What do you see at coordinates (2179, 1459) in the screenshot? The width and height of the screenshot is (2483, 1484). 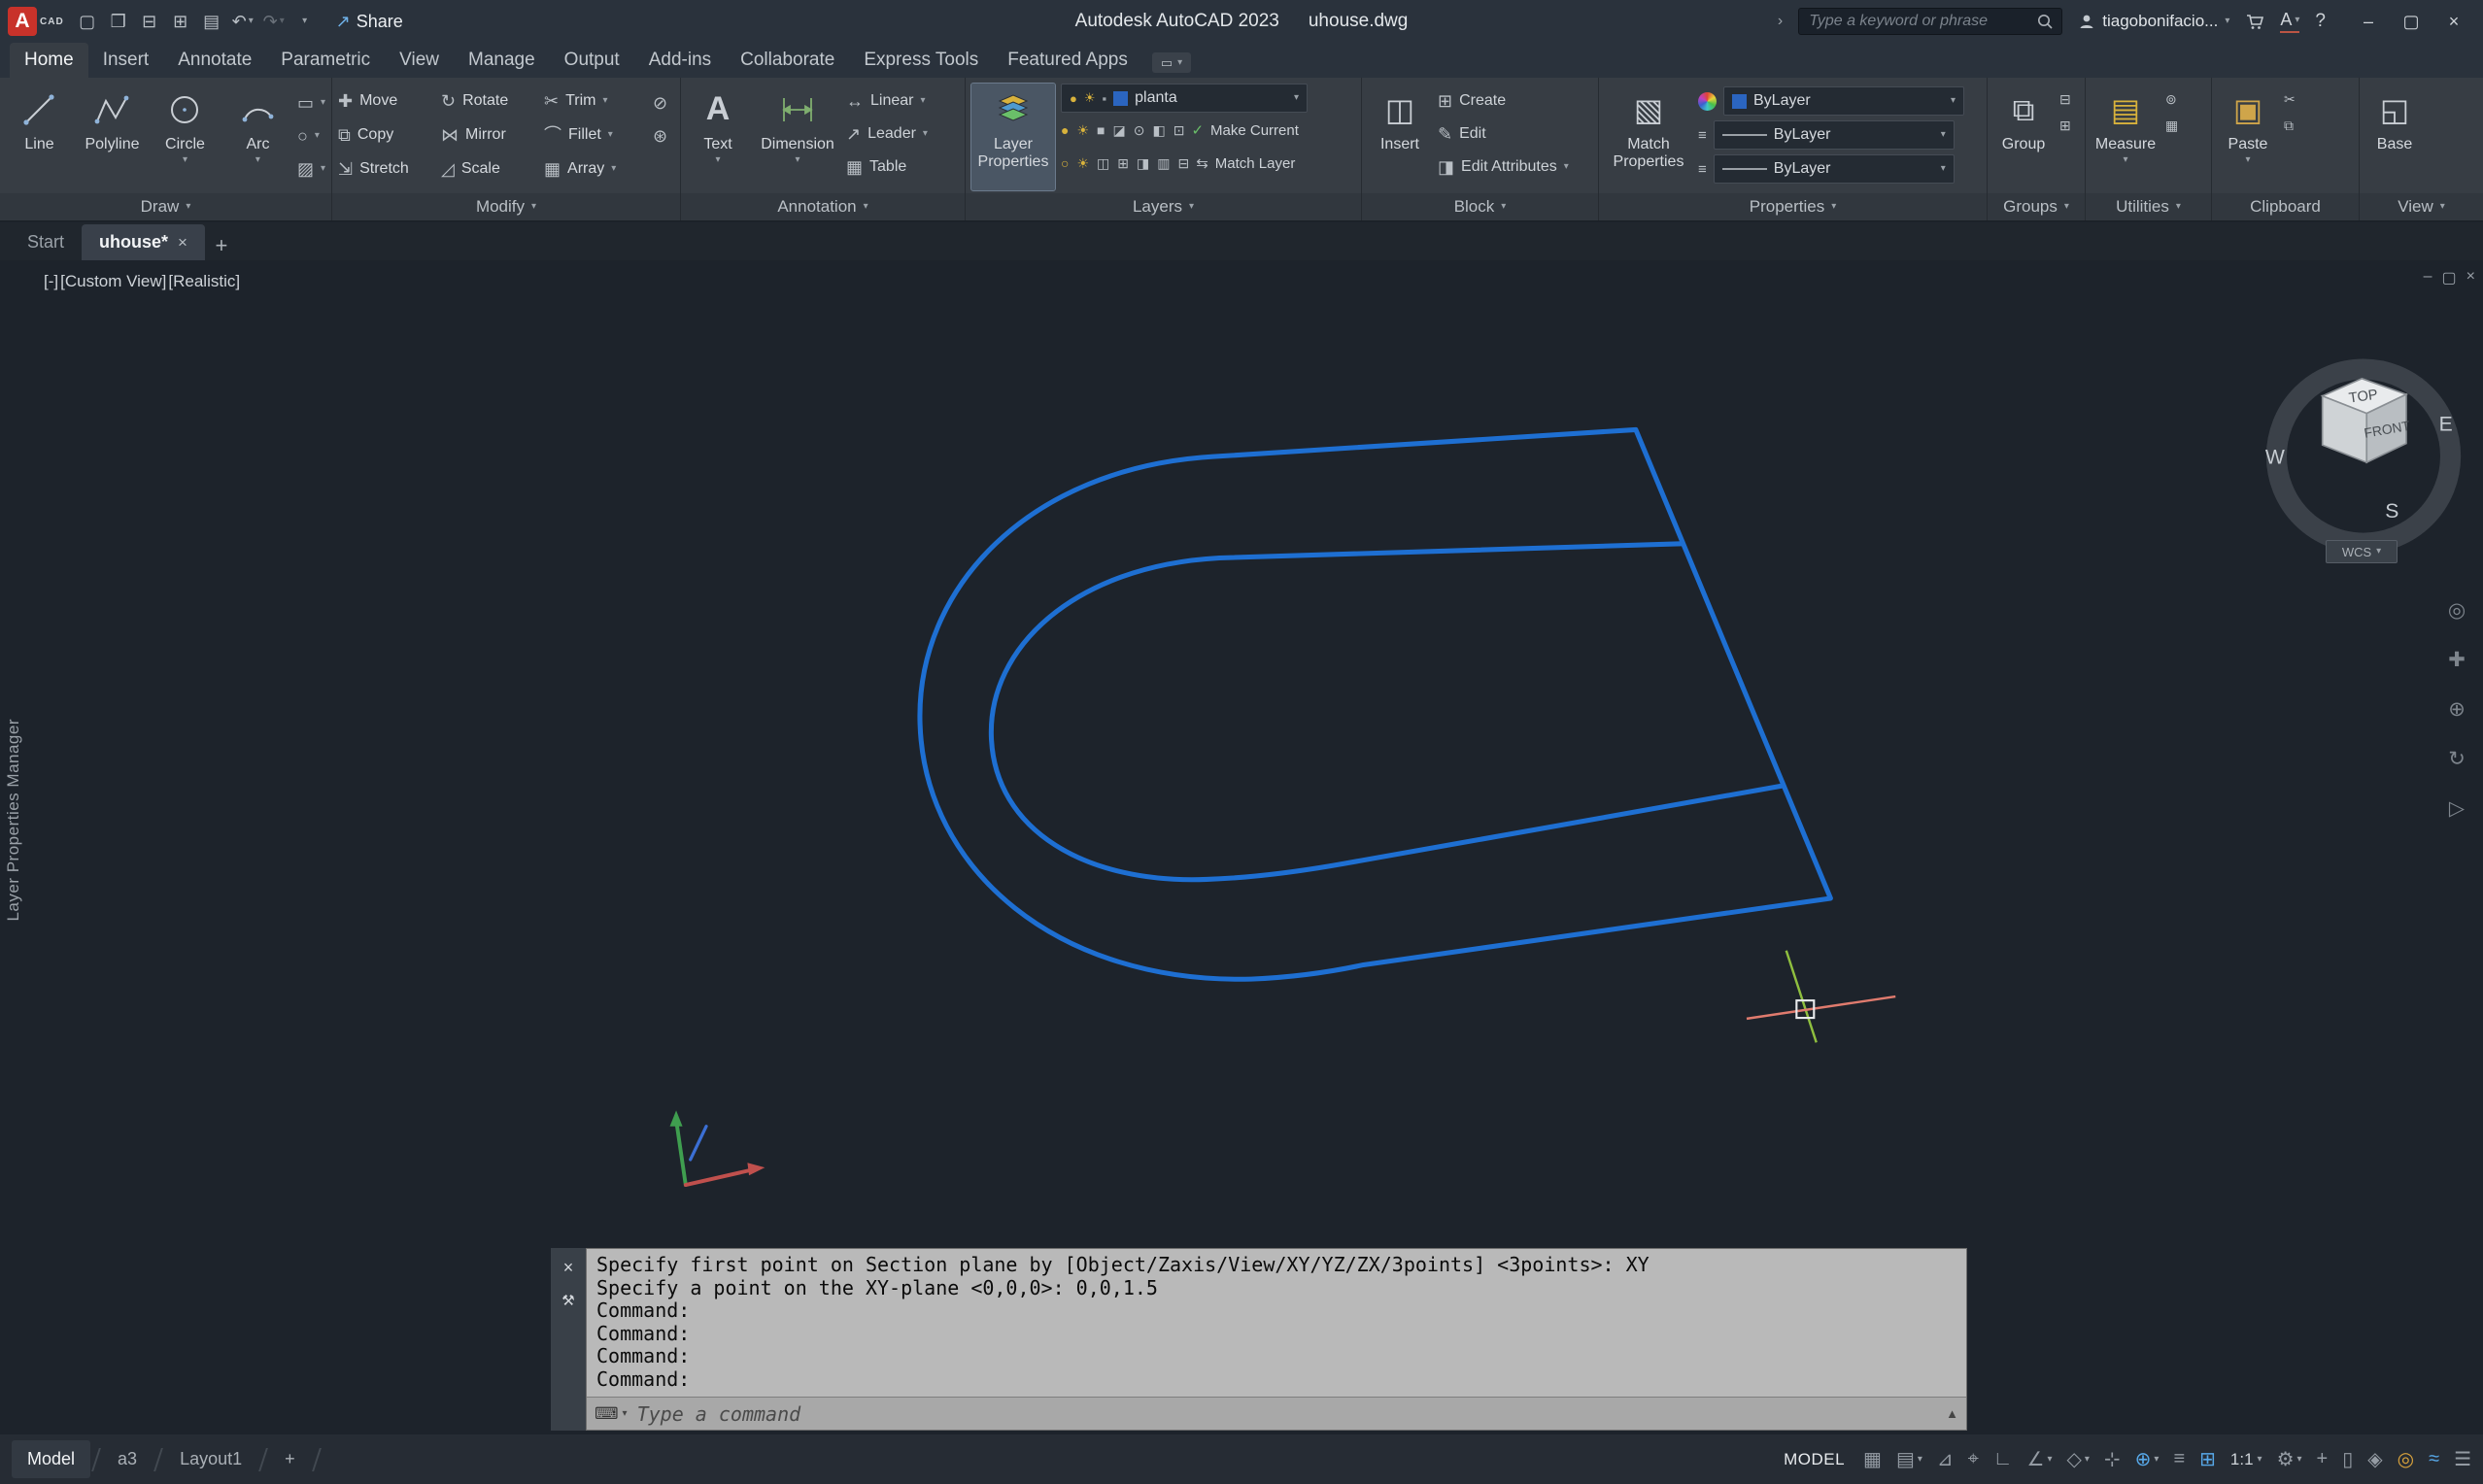 I see `lineweight-toggle: ≡` at bounding box center [2179, 1459].